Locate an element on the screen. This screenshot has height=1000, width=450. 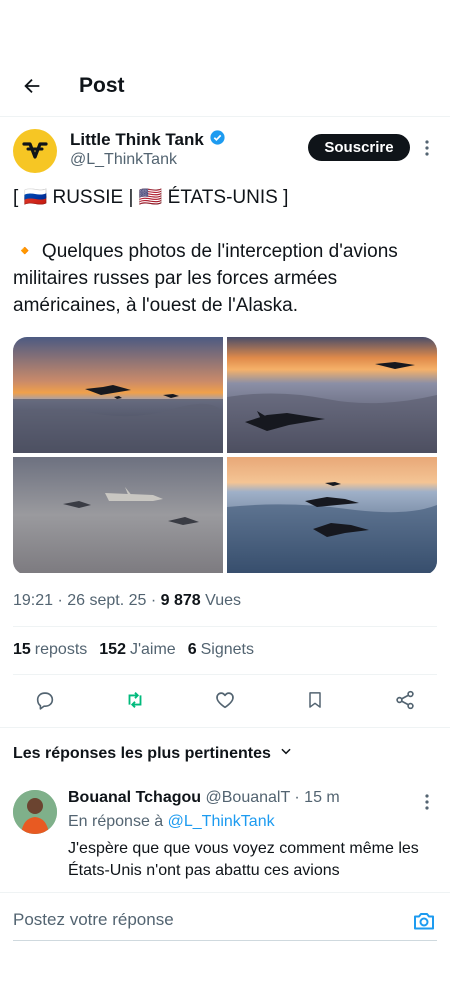
reply-icon is located at coordinates (45, 700).